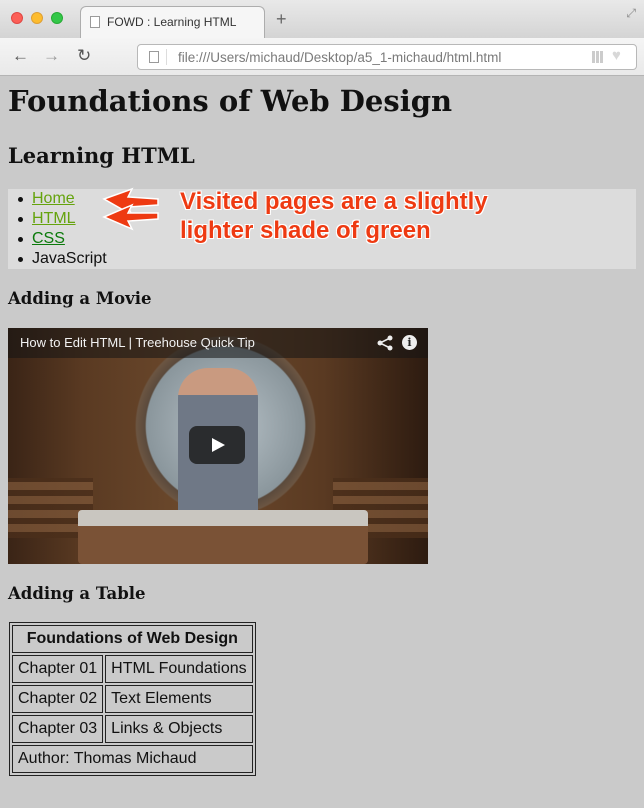 Image resolution: width=644 pixels, height=808 pixels. I want to click on video-title-bar: How to Edit HTML | Treehouse Quick Tip i, so click(218, 343).